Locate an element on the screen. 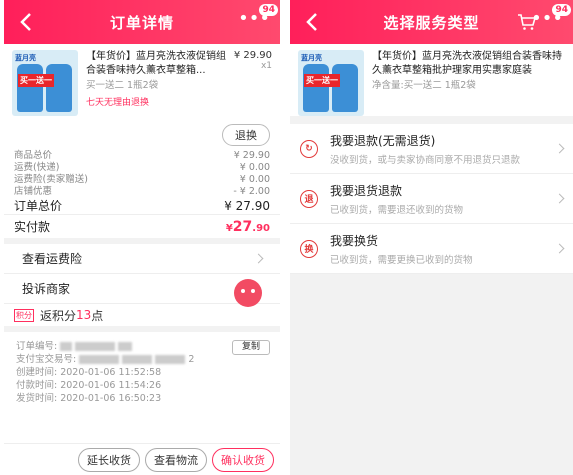 This screenshot has height=475, width=573. product-qty: x1 is located at coordinates (266, 66).